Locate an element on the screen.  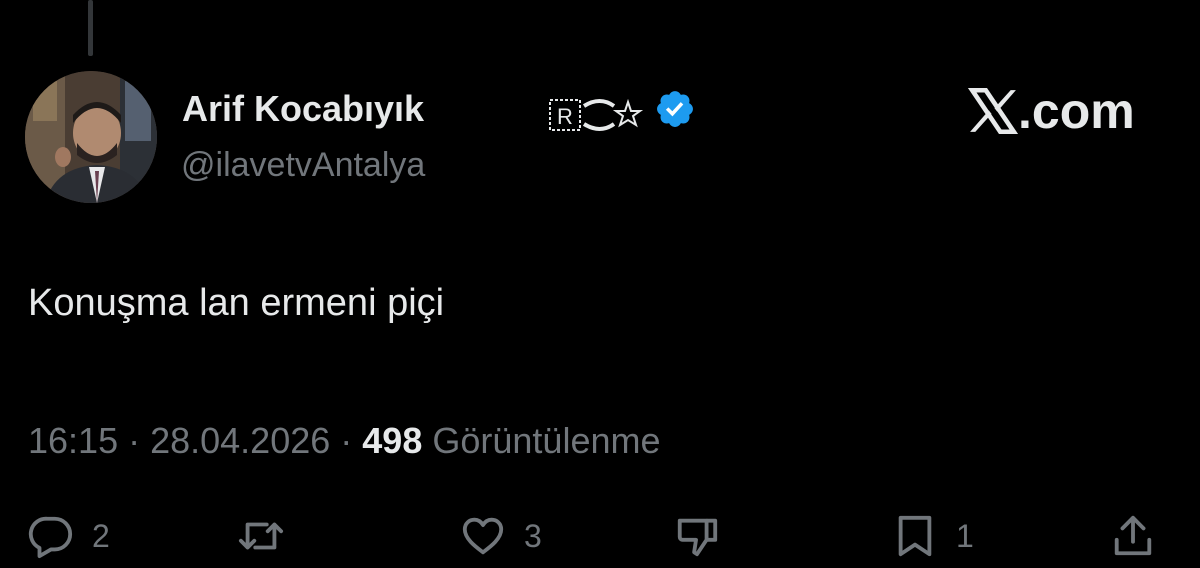
tweet-text: Konuşma lan ermeni piçi is located at coordinates (236, 303).